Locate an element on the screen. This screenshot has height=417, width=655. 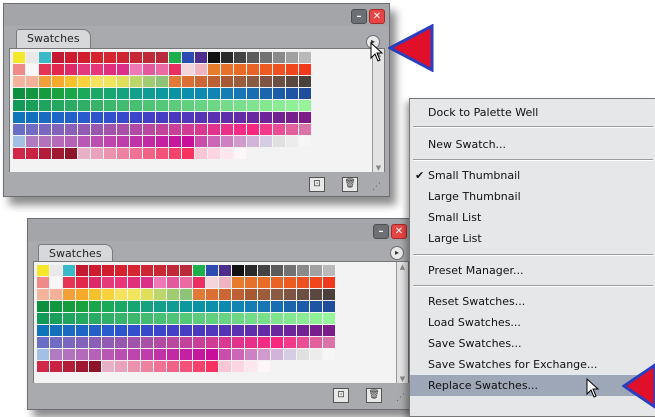
trash-icon: 🗑 is located at coordinates (350, 184).